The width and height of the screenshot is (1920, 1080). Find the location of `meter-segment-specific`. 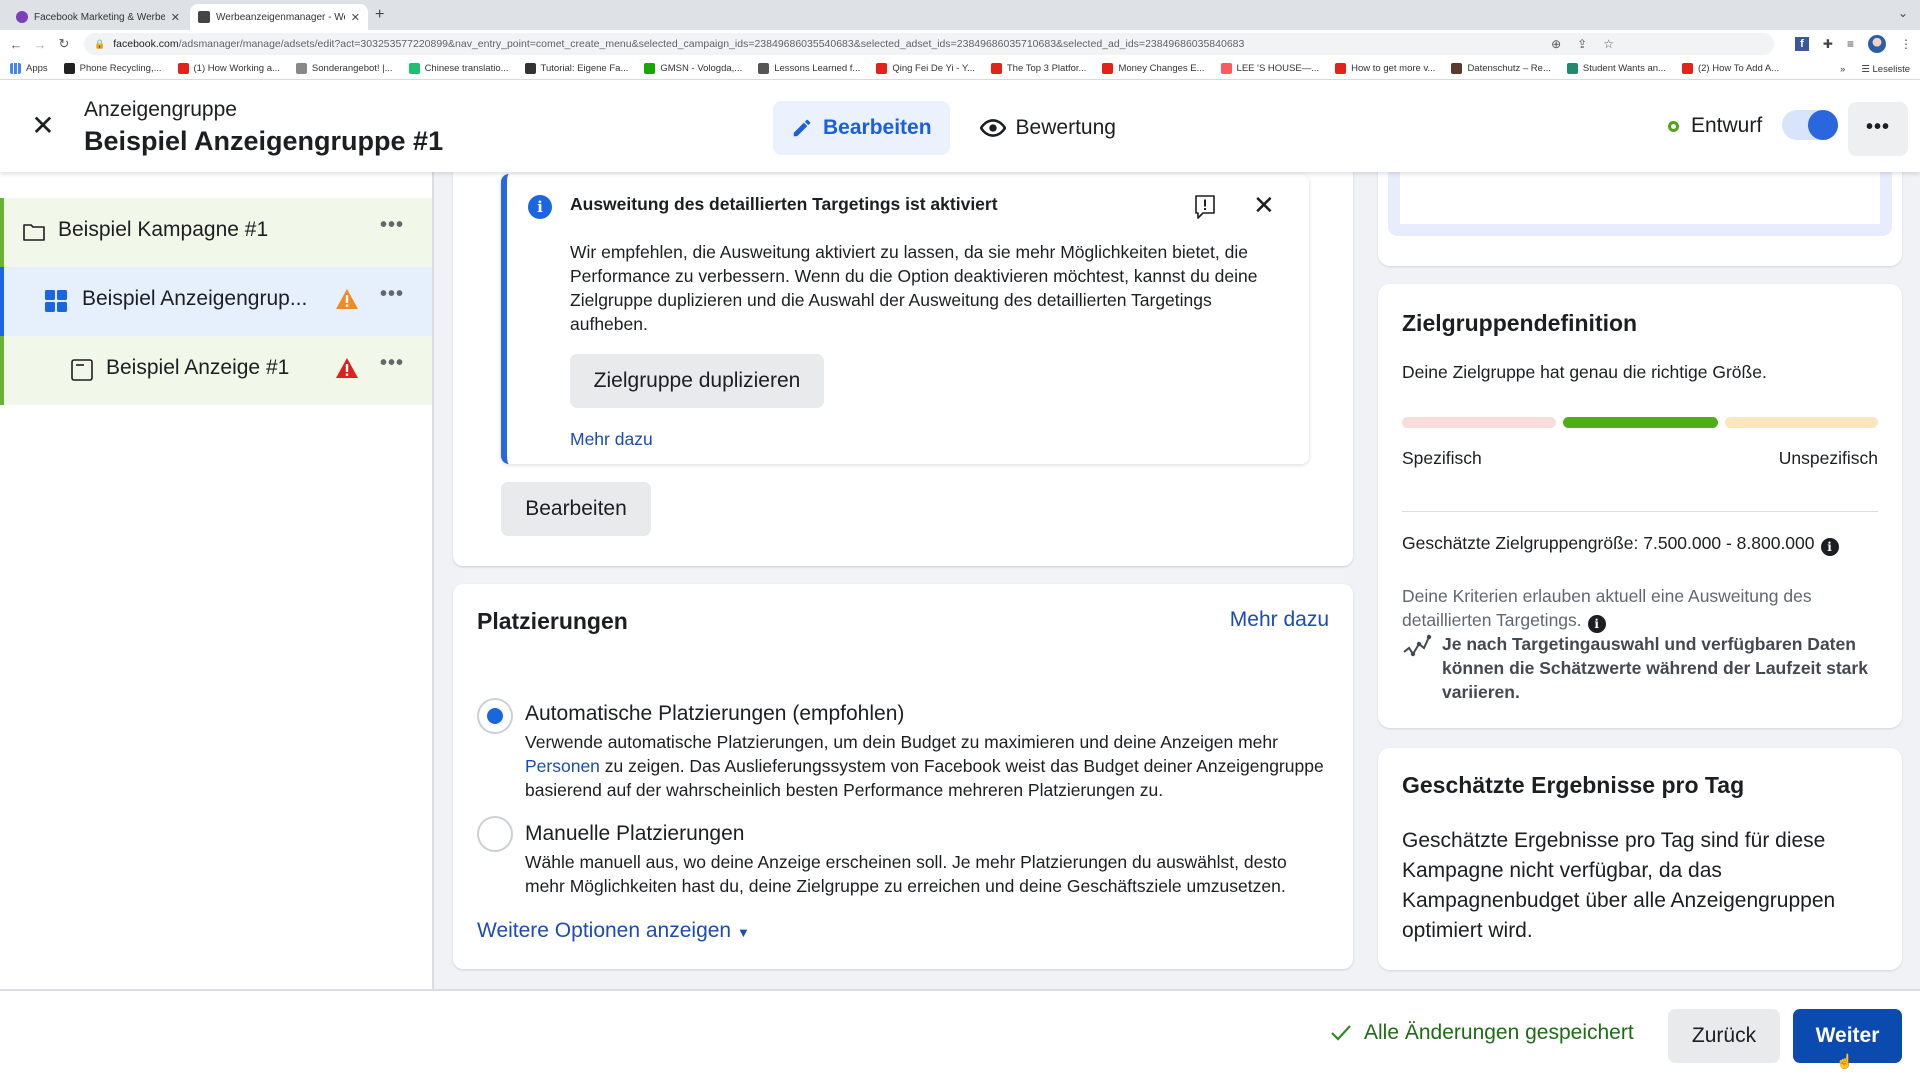

meter-segment-specific is located at coordinates (1479, 422).